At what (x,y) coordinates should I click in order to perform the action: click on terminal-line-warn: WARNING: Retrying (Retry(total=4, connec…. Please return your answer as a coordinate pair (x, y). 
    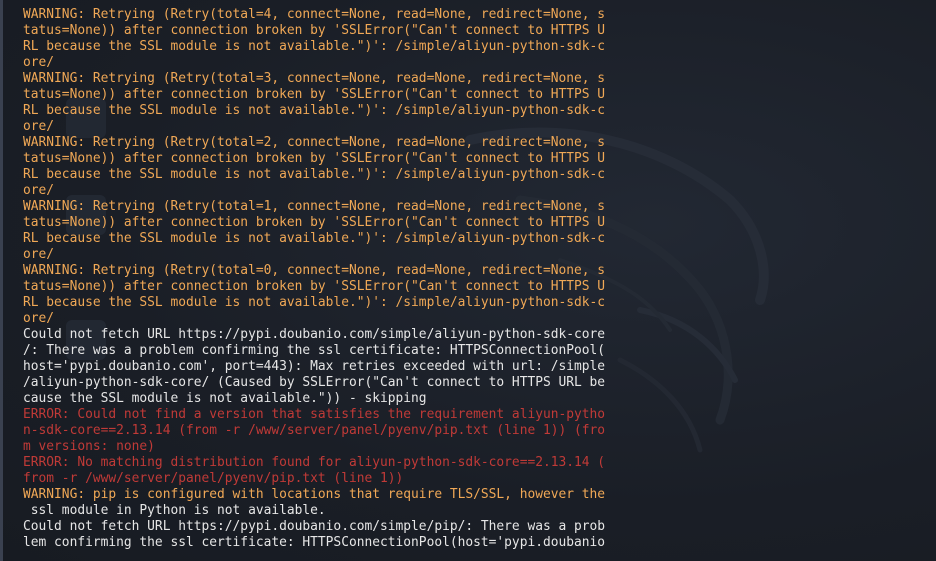
    Looking at the image, I should click on (314, 14).